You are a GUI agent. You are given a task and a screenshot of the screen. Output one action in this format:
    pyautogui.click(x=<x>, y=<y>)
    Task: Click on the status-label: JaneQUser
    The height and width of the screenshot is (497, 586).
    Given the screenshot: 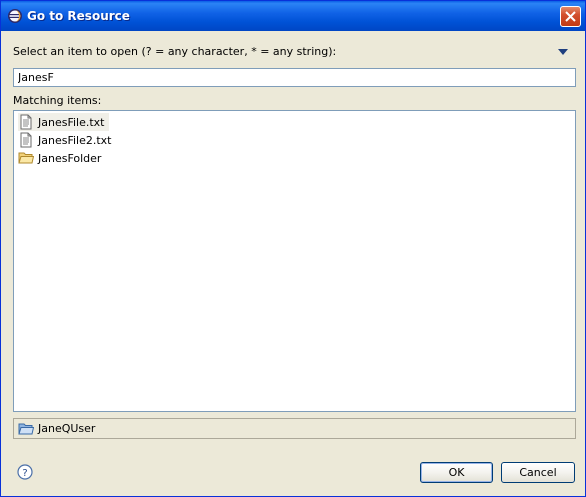 What is the action you would take?
    pyautogui.click(x=67, y=428)
    